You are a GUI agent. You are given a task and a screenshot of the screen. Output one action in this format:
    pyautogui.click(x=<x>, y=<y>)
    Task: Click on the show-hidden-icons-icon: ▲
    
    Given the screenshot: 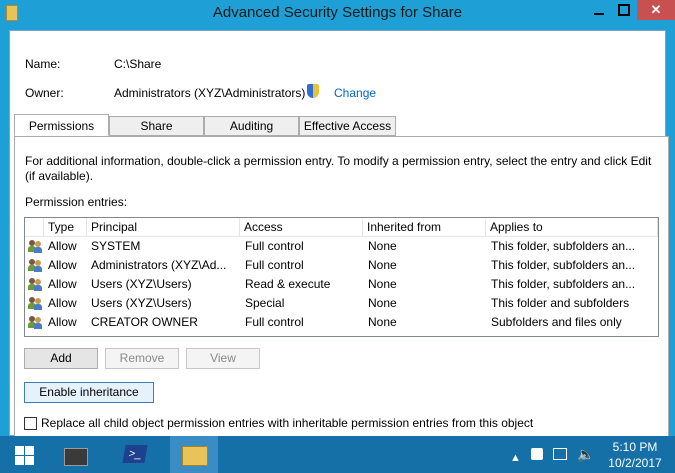 What is the action you would take?
    pyautogui.click(x=515, y=458)
    